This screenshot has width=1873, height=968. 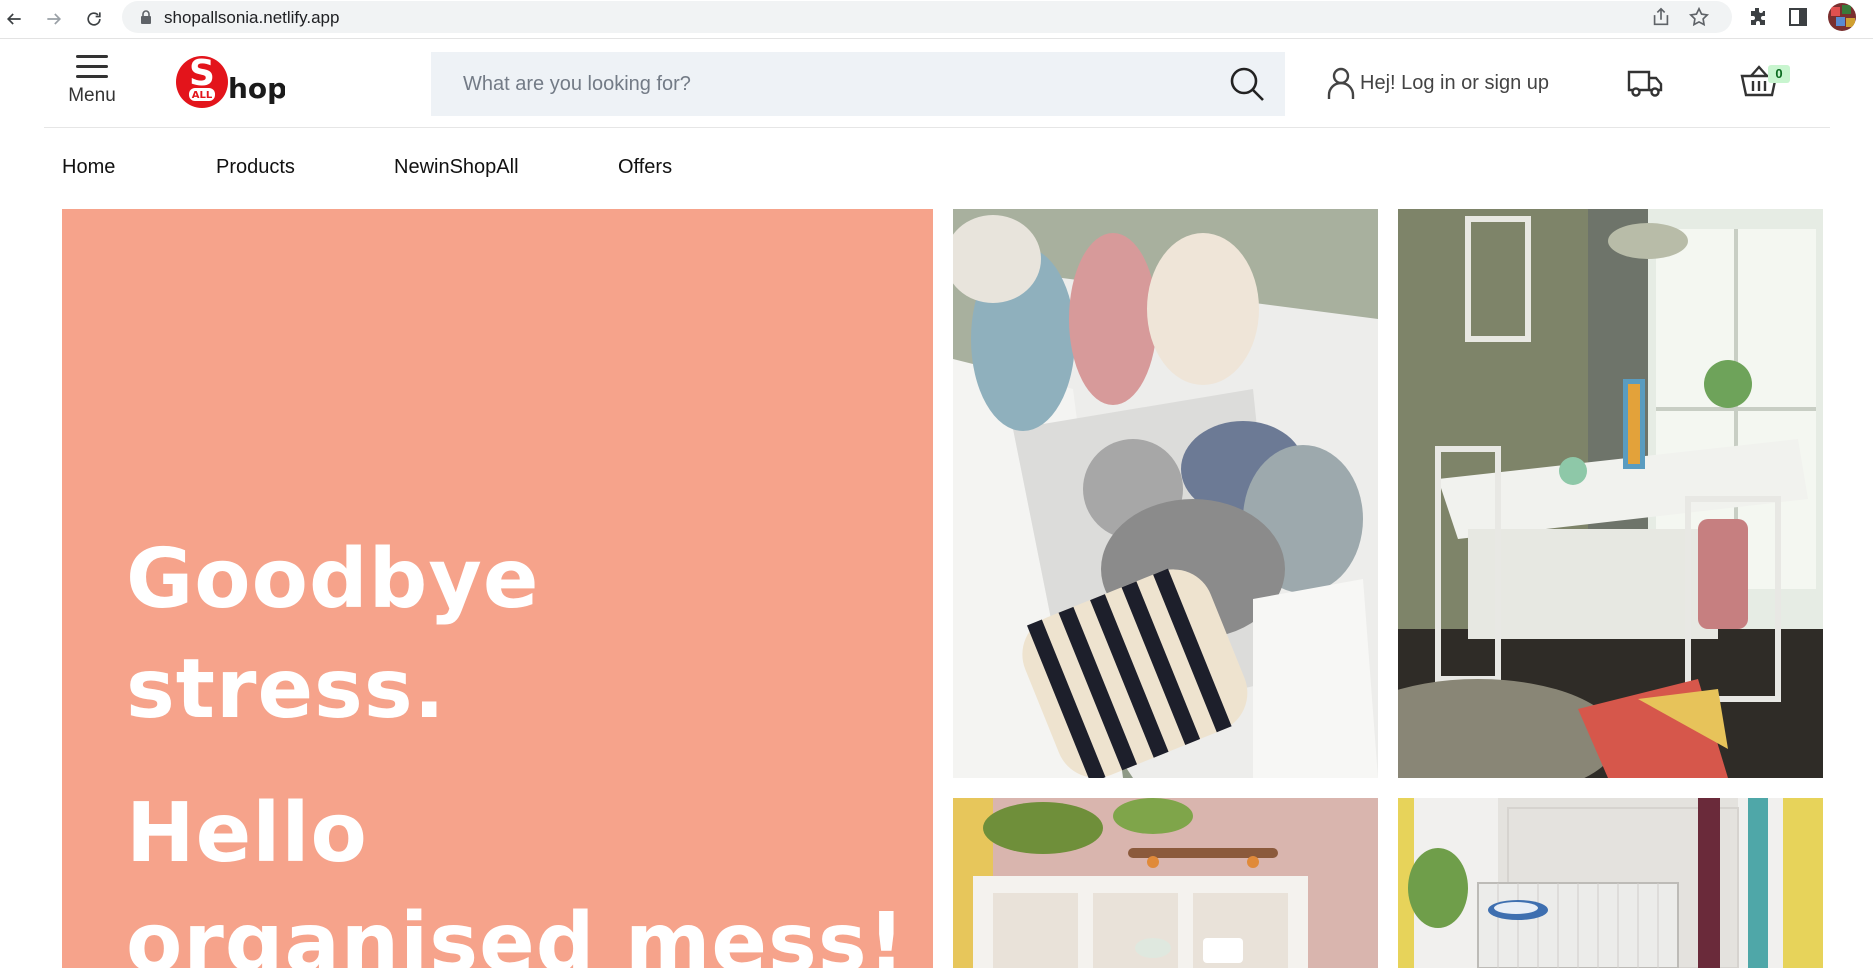 I want to click on search-bar, so click(x=858, y=84).